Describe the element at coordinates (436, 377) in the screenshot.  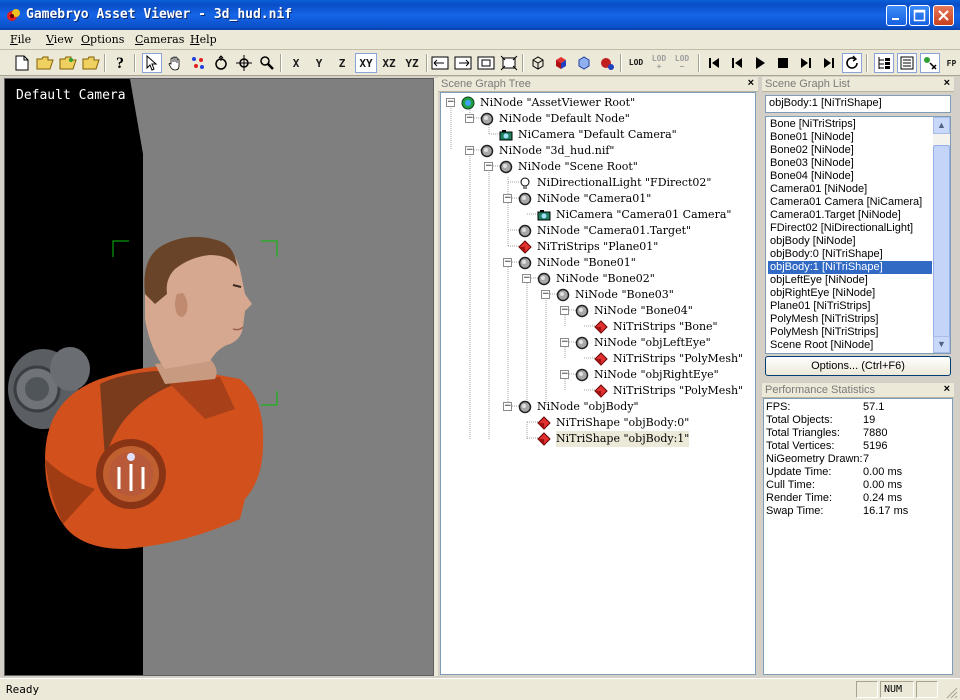
I see `vertical-splitter` at that location.